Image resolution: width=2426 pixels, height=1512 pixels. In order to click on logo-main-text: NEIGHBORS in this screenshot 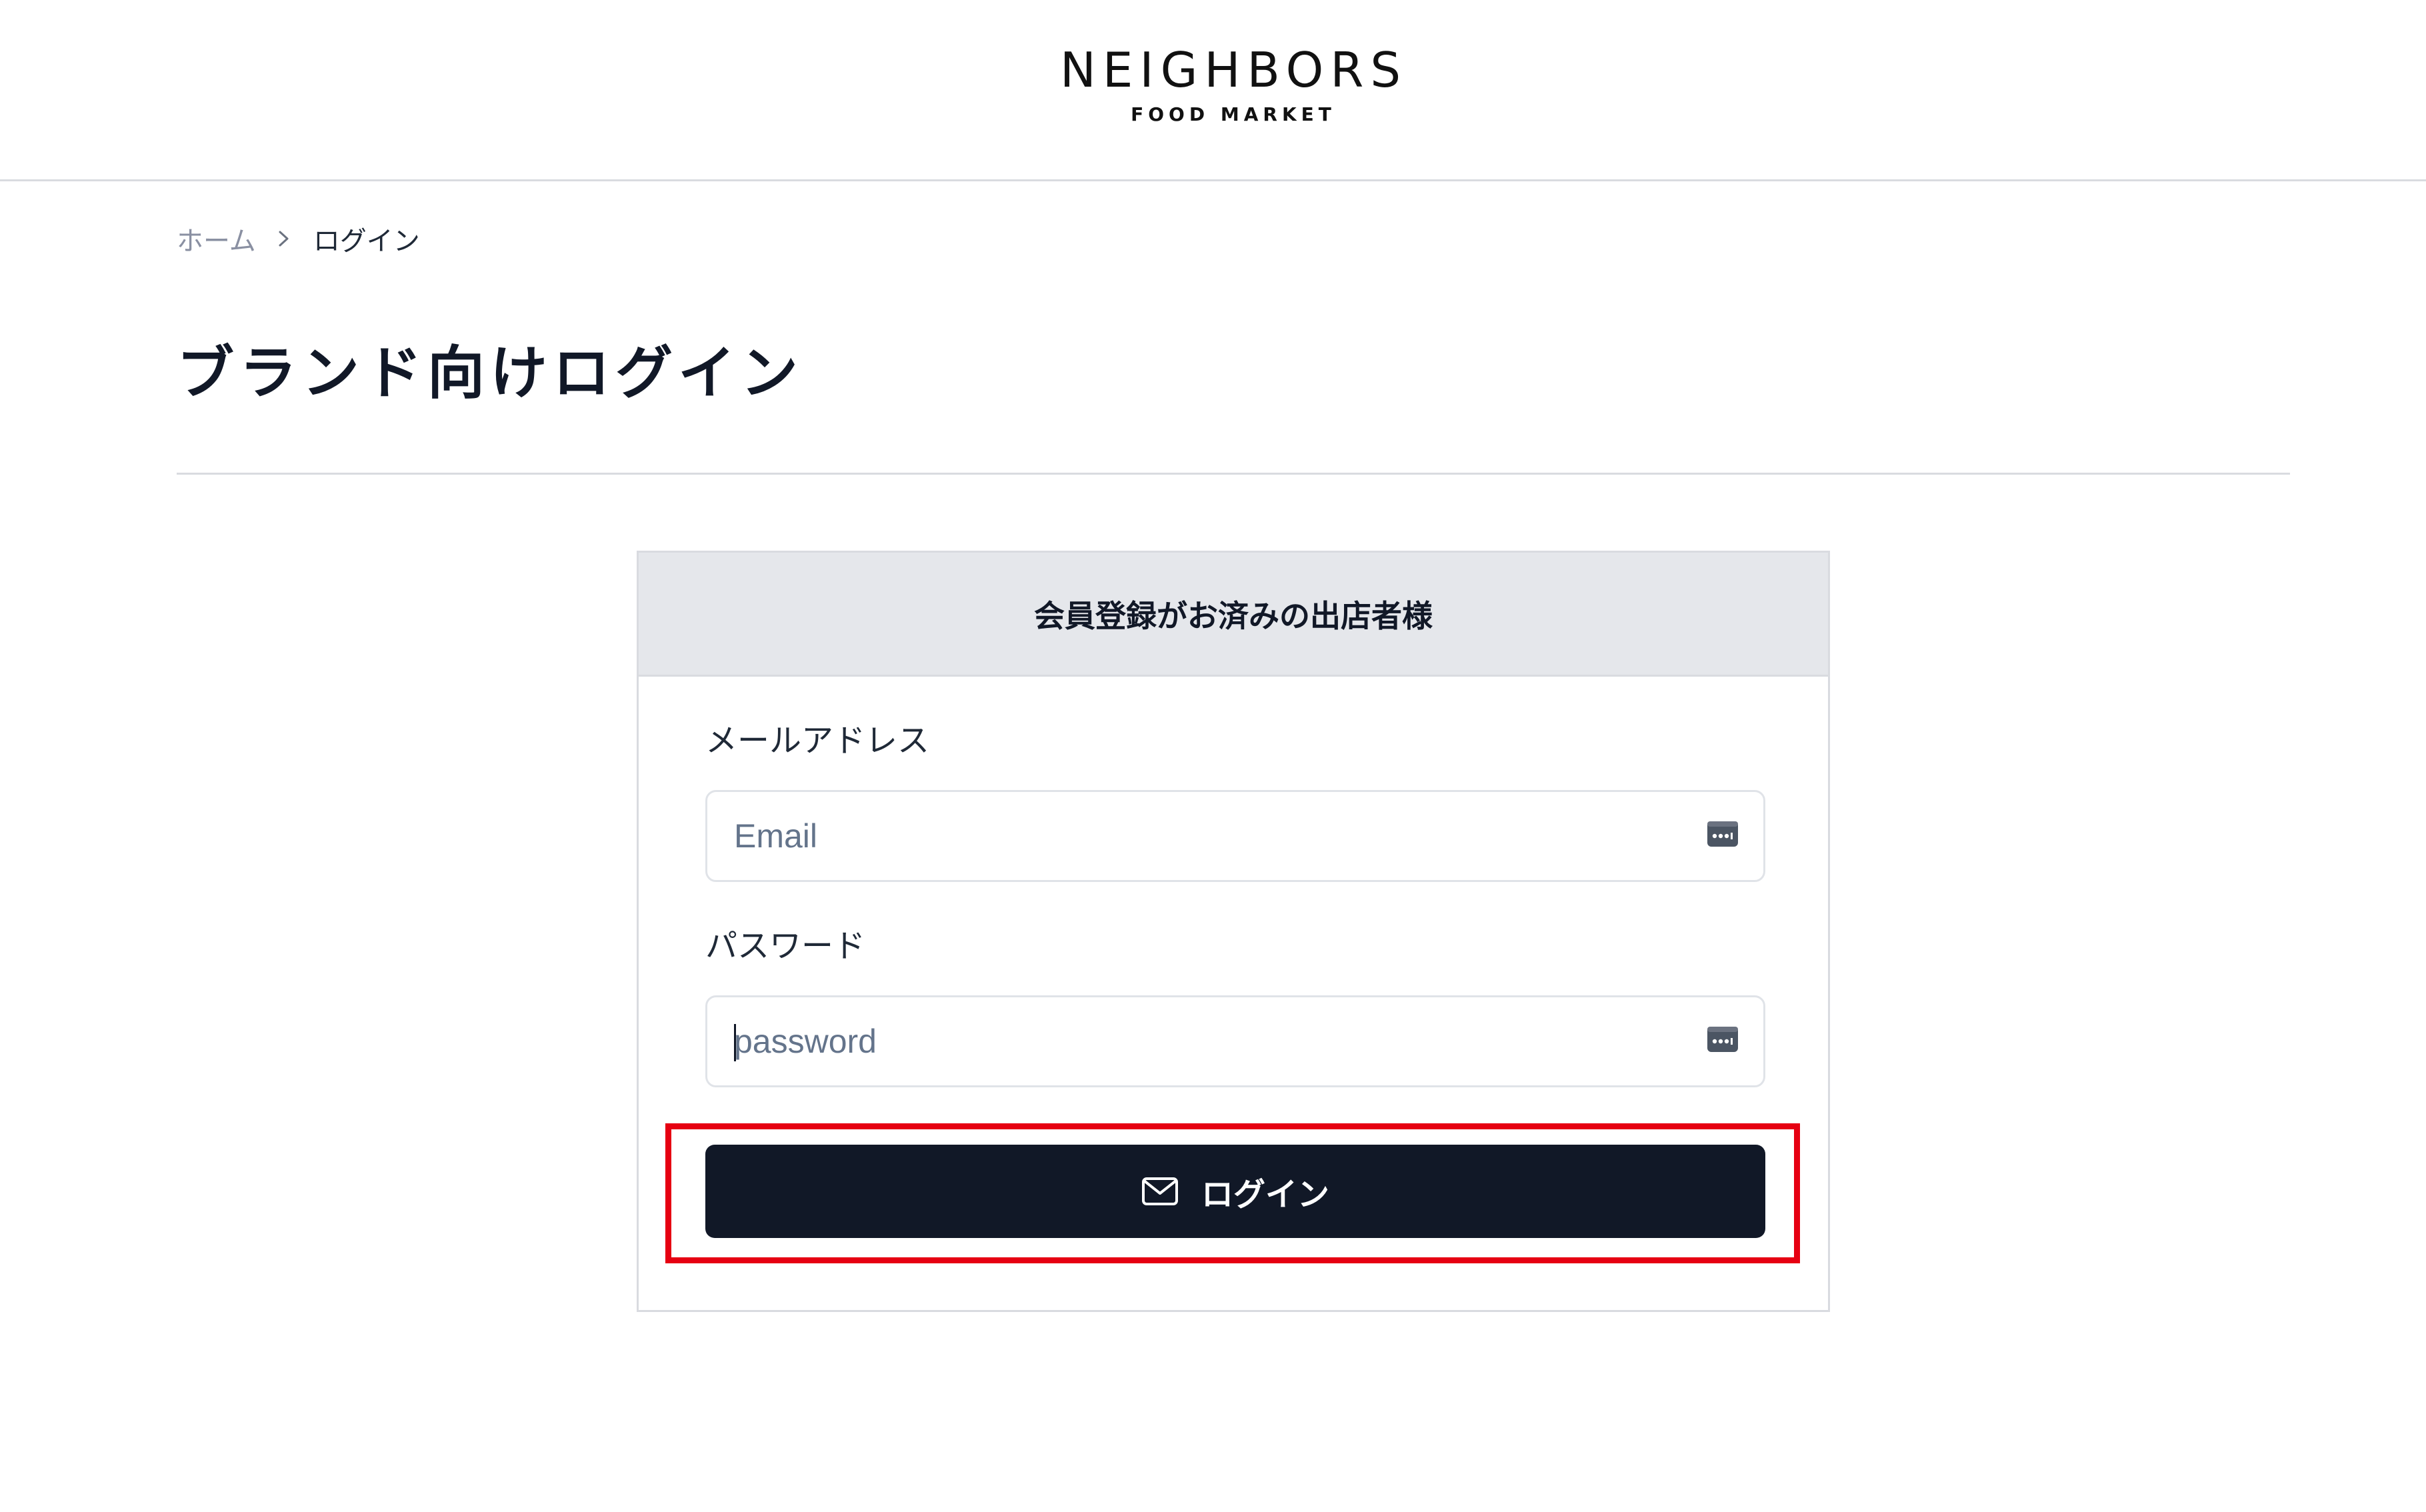, I will do `click(1234, 70)`.